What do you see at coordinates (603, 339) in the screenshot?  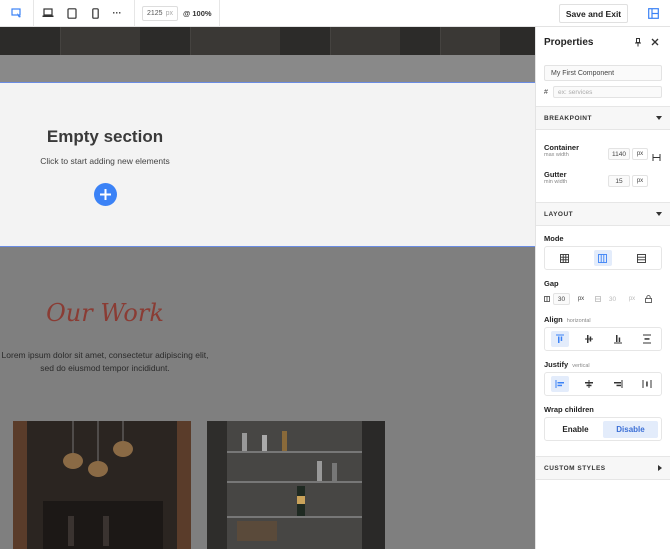 I see `align-selector` at bounding box center [603, 339].